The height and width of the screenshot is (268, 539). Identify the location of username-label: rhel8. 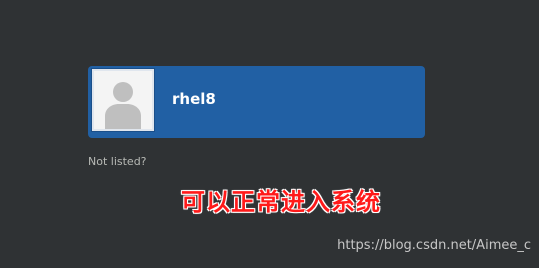
(194, 99).